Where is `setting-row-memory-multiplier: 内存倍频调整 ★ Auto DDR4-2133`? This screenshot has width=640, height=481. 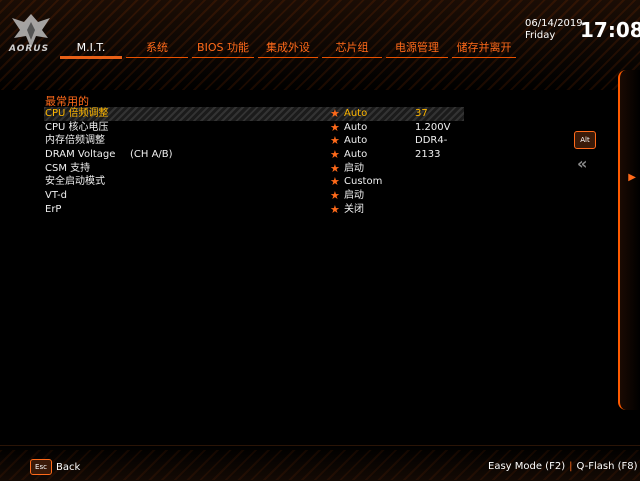
setting-row-memory-multiplier: 内存倍频调整 ★ Auto DDR4-2133 is located at coordinates (254, 147).